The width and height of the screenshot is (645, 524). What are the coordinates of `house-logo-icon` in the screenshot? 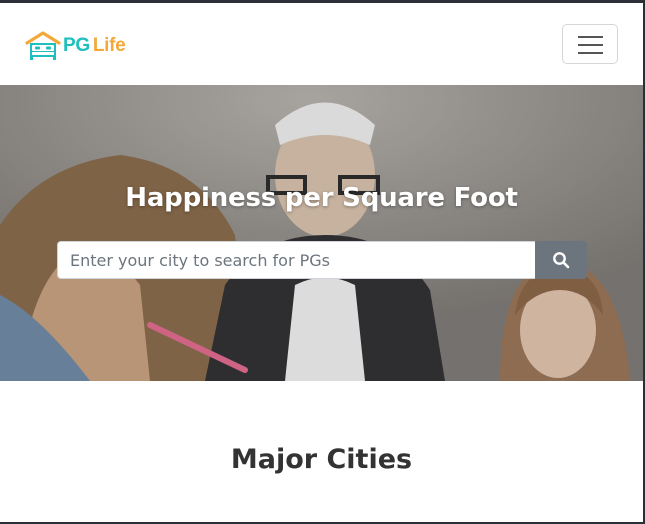 It's located at (43, 45).